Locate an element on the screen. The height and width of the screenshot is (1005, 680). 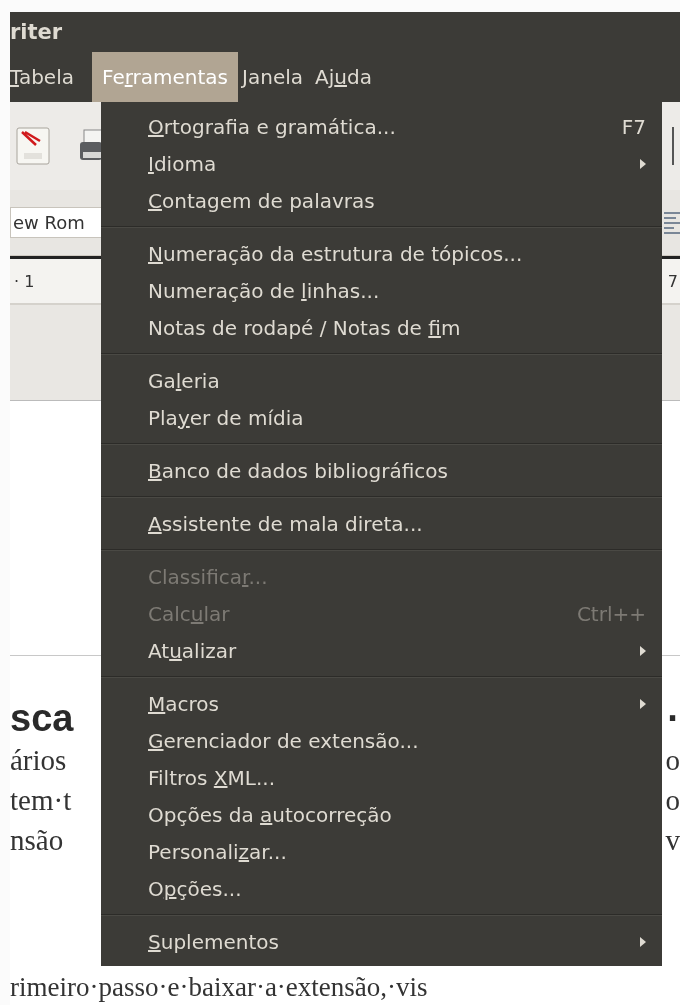
menu-item: Player de mídia is located at coordinates (381, 417).